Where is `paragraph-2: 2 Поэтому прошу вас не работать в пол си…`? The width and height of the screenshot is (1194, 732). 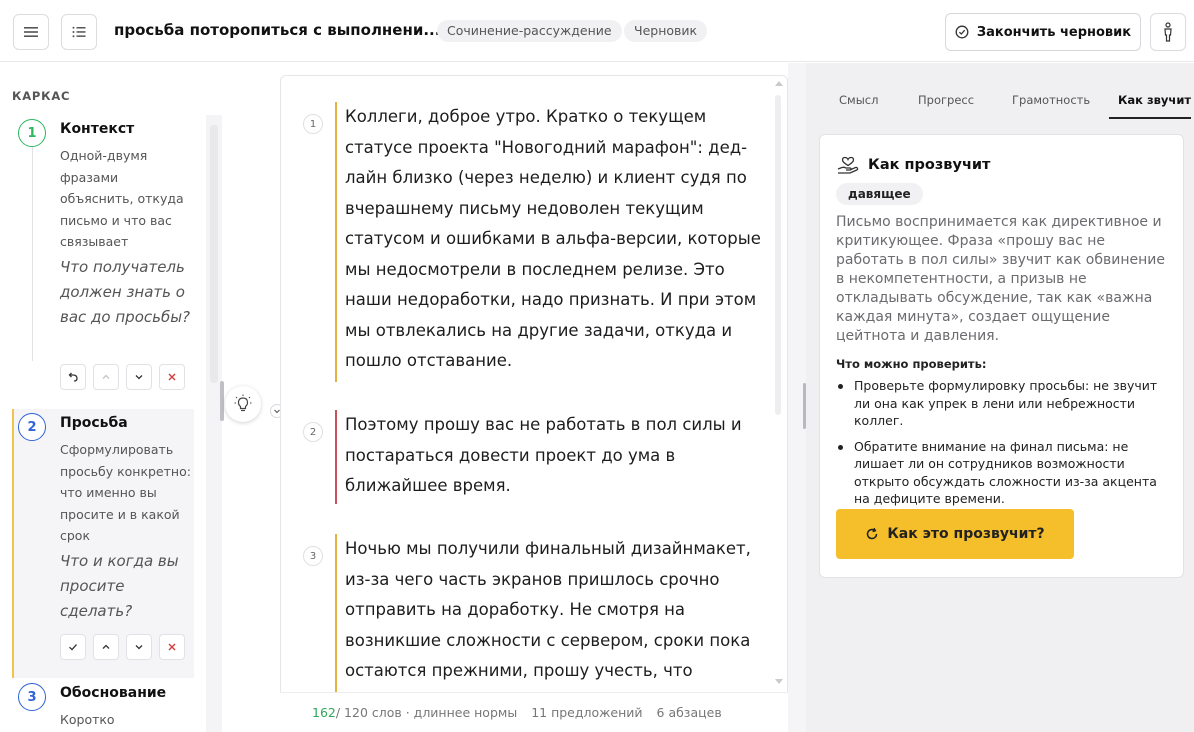
paragraph-2: 2 Поэтому прошу вас не работать в пол си… is located at coordinates (536, 457).